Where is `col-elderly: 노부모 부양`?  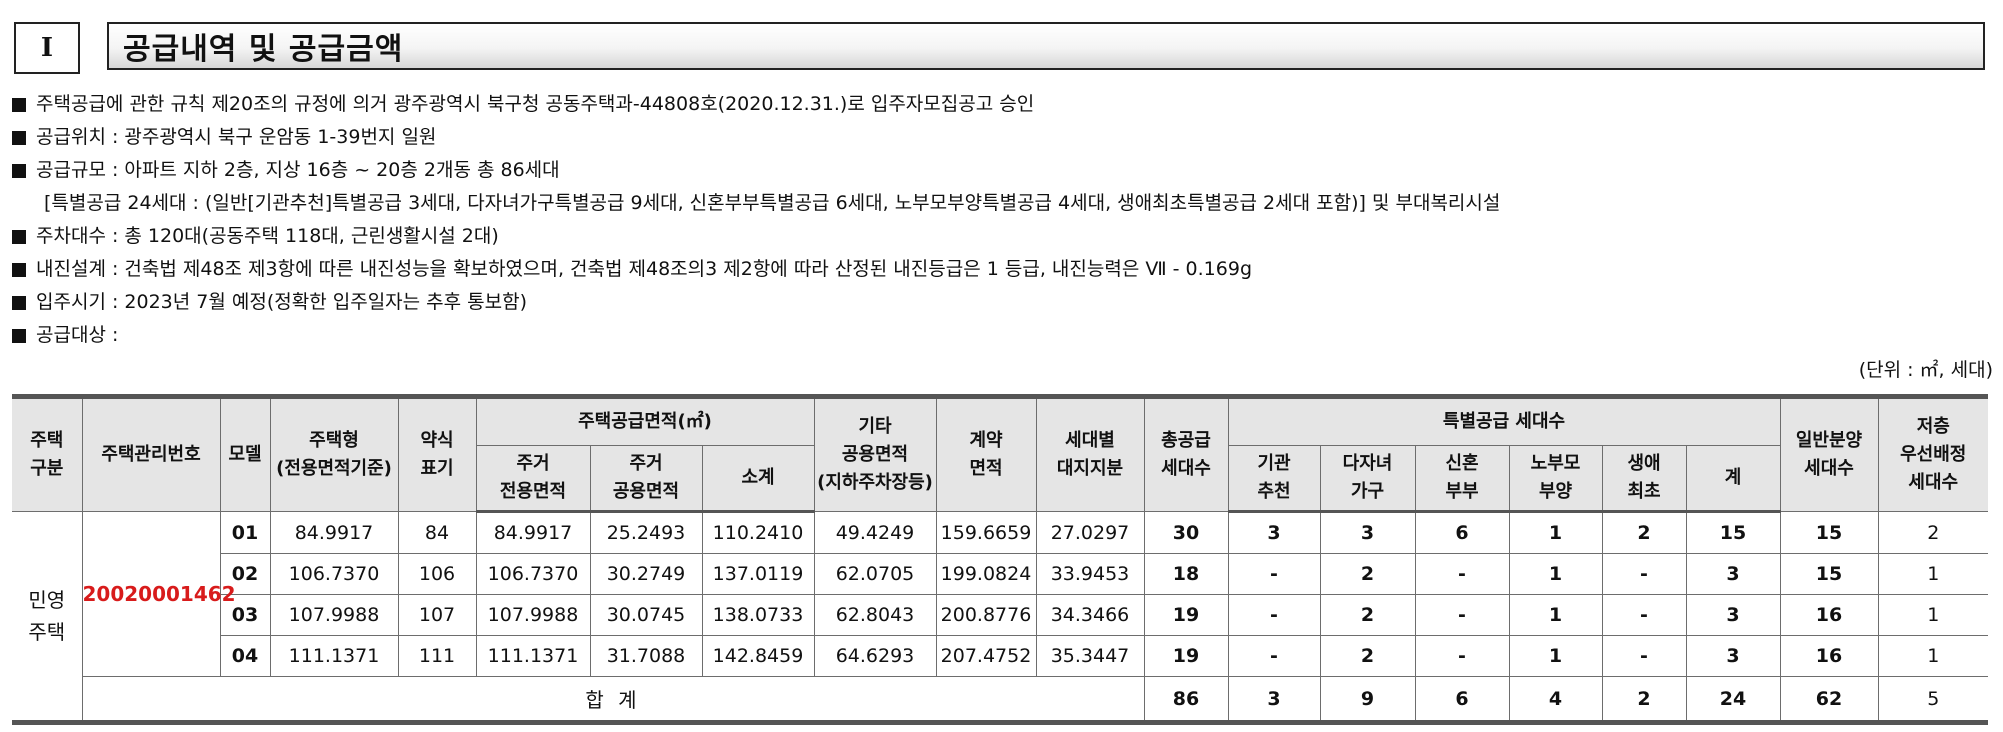
col-elderly: 노부모 부양 is located at coordinates (1555, 479).